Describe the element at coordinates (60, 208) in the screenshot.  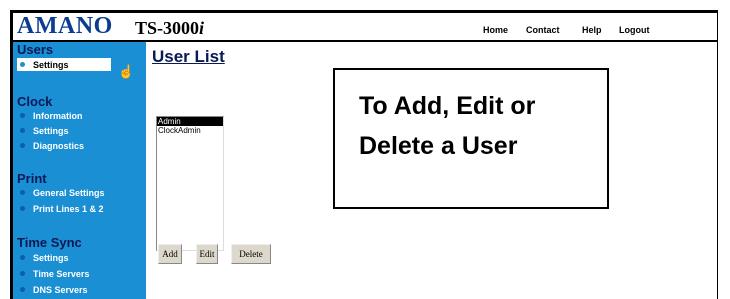
I see `sidebar-item-print-lines: Print Lines 1 & 2` at that location.